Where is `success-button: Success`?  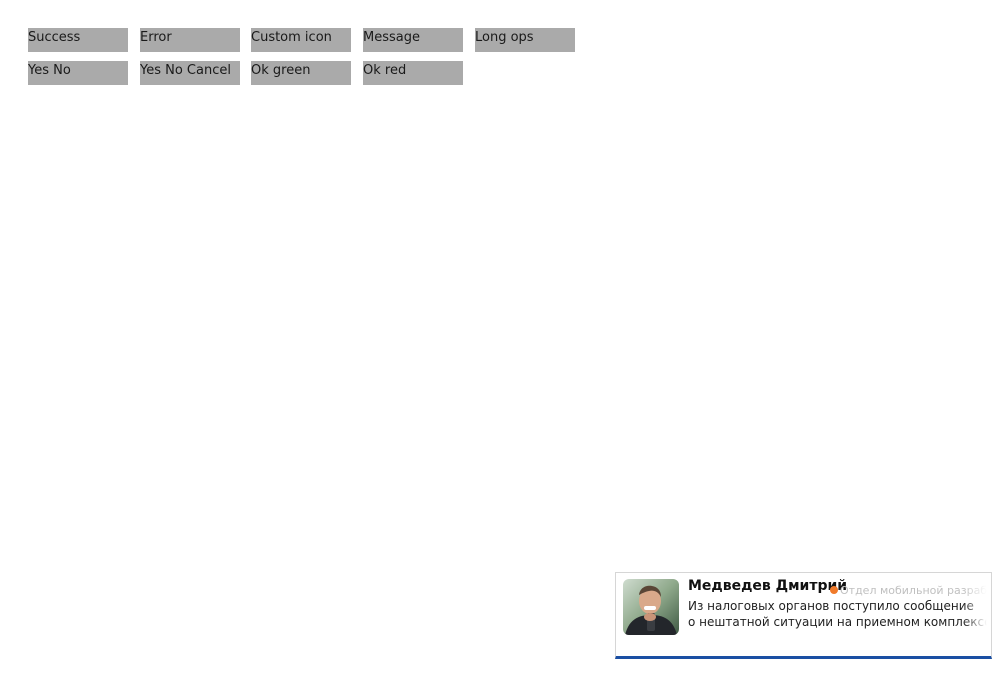 success-button: Success is located at coordinates (78, 40).